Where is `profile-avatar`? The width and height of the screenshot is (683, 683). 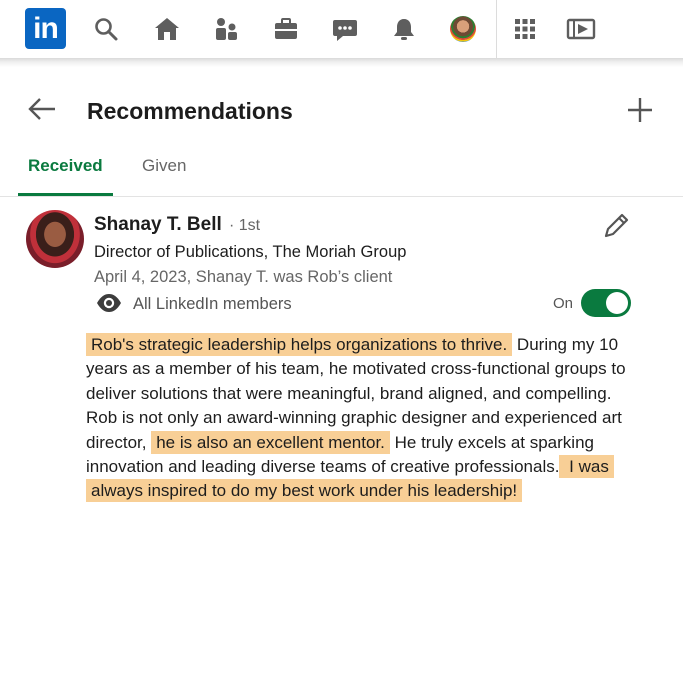 profile-avatar is located at coordinates (463, 29).